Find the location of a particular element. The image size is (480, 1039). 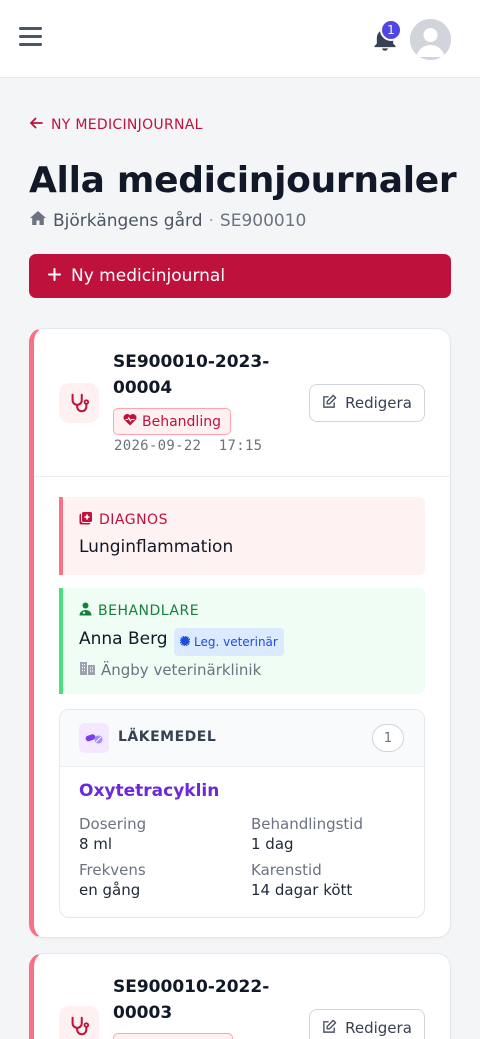

dosage-label: Dosering is located at coordinates (113, 824).